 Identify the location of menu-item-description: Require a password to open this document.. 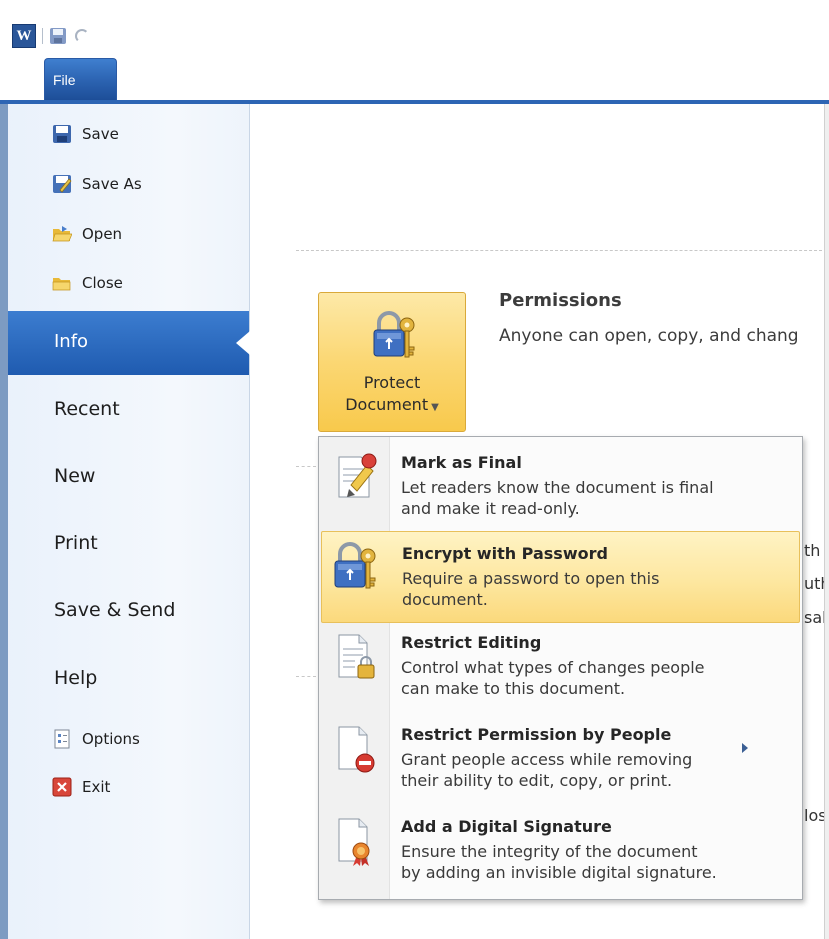
(531, 589).